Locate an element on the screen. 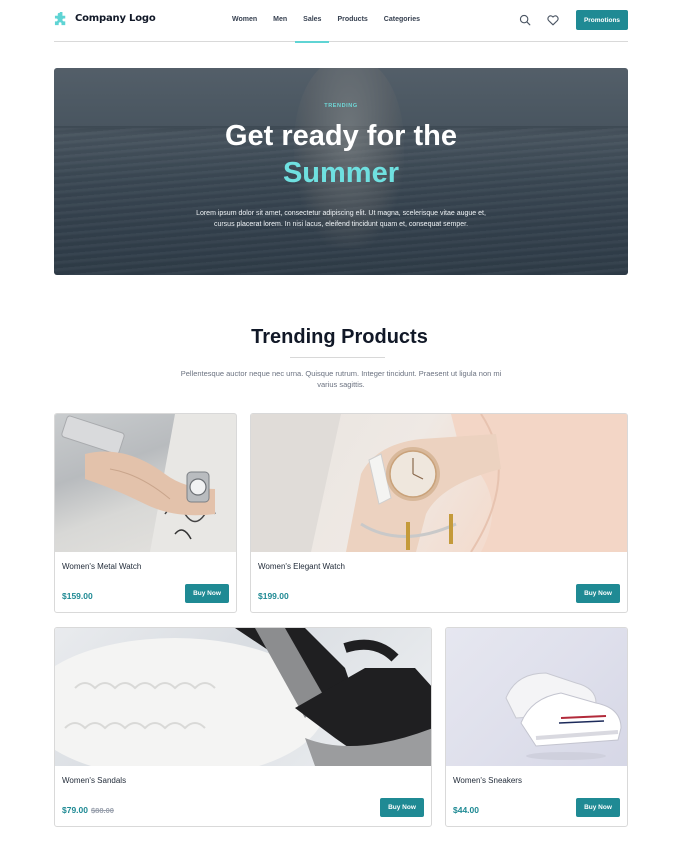 The image size is (679, 868). nav-link-products: Products is located at coordinates (352, 21).